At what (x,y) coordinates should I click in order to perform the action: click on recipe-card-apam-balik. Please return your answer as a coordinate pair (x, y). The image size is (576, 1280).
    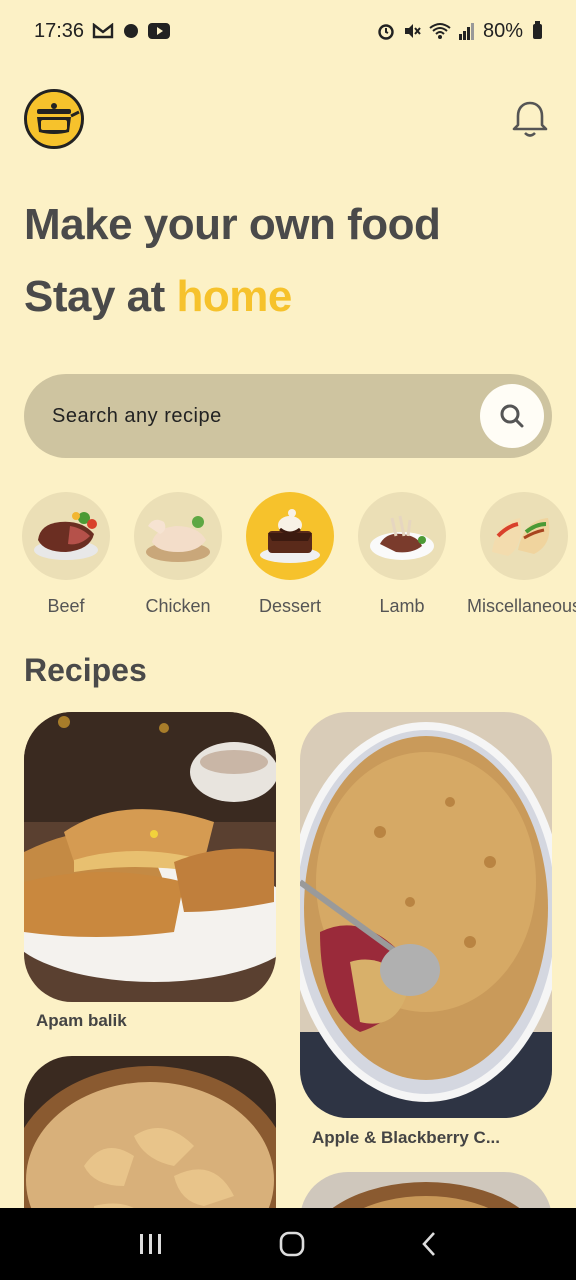
    Looking at the image, I should click on (150, 857).